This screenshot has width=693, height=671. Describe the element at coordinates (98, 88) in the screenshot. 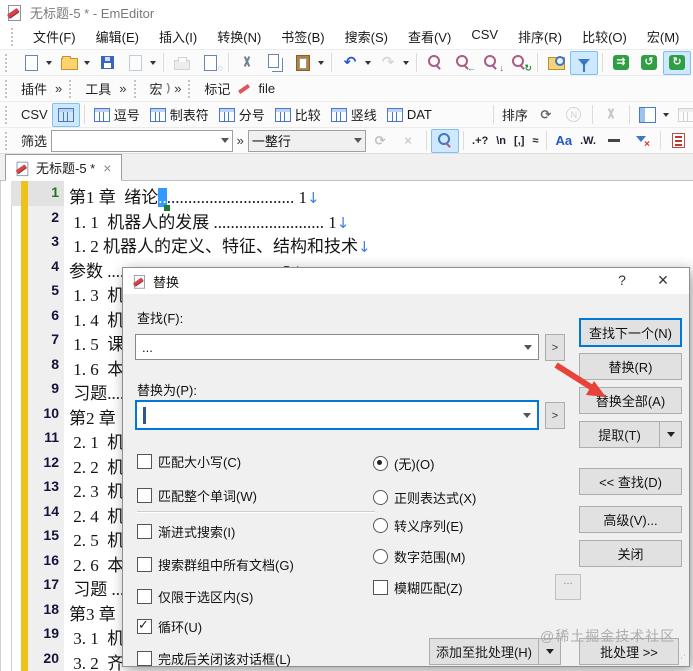

I see `tools-menu-button: 工具` at that location.